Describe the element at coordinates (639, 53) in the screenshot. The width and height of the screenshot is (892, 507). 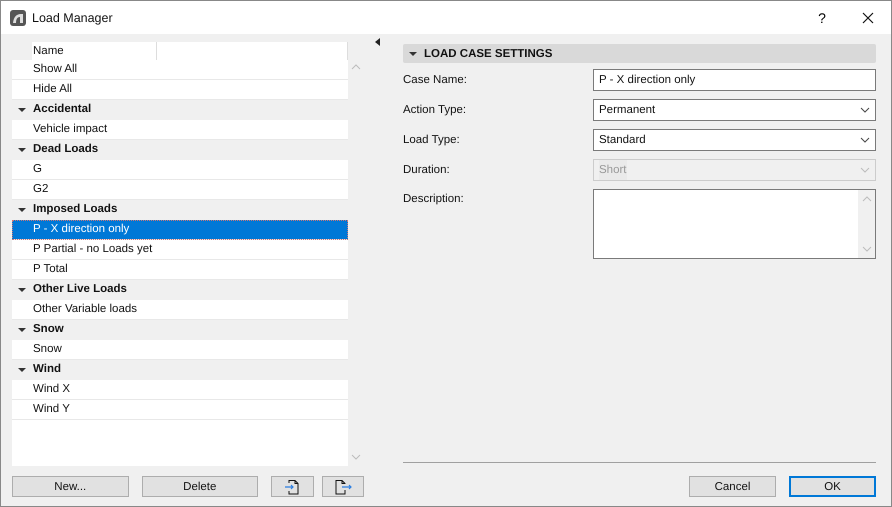
I see `section-header: LOAD CASE SETTINGS` at that location.